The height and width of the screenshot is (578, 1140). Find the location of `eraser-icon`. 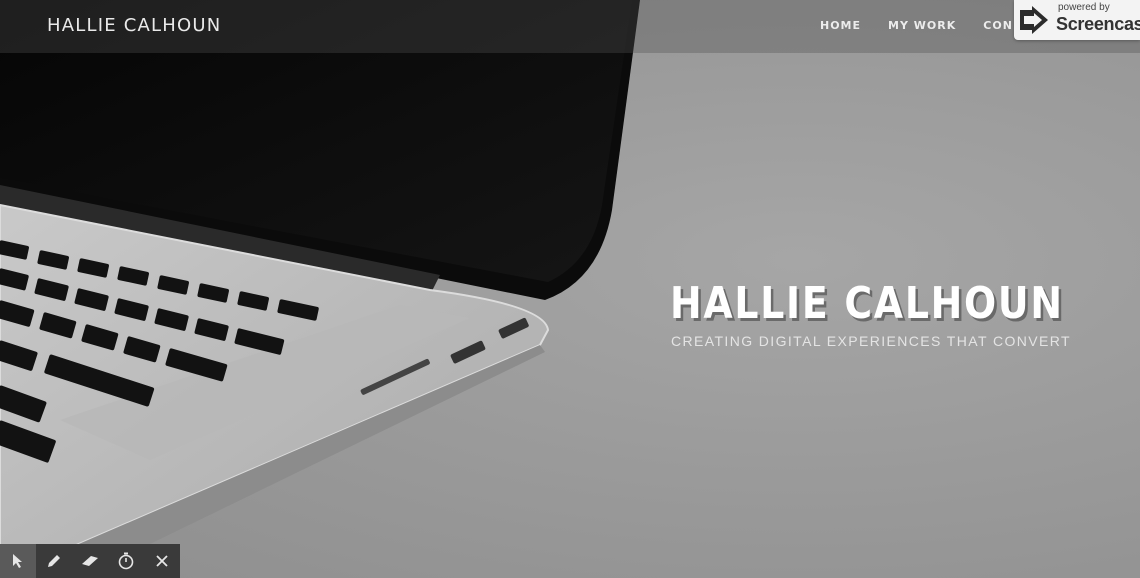

eraser-icon is located at coordinates (90, 561).